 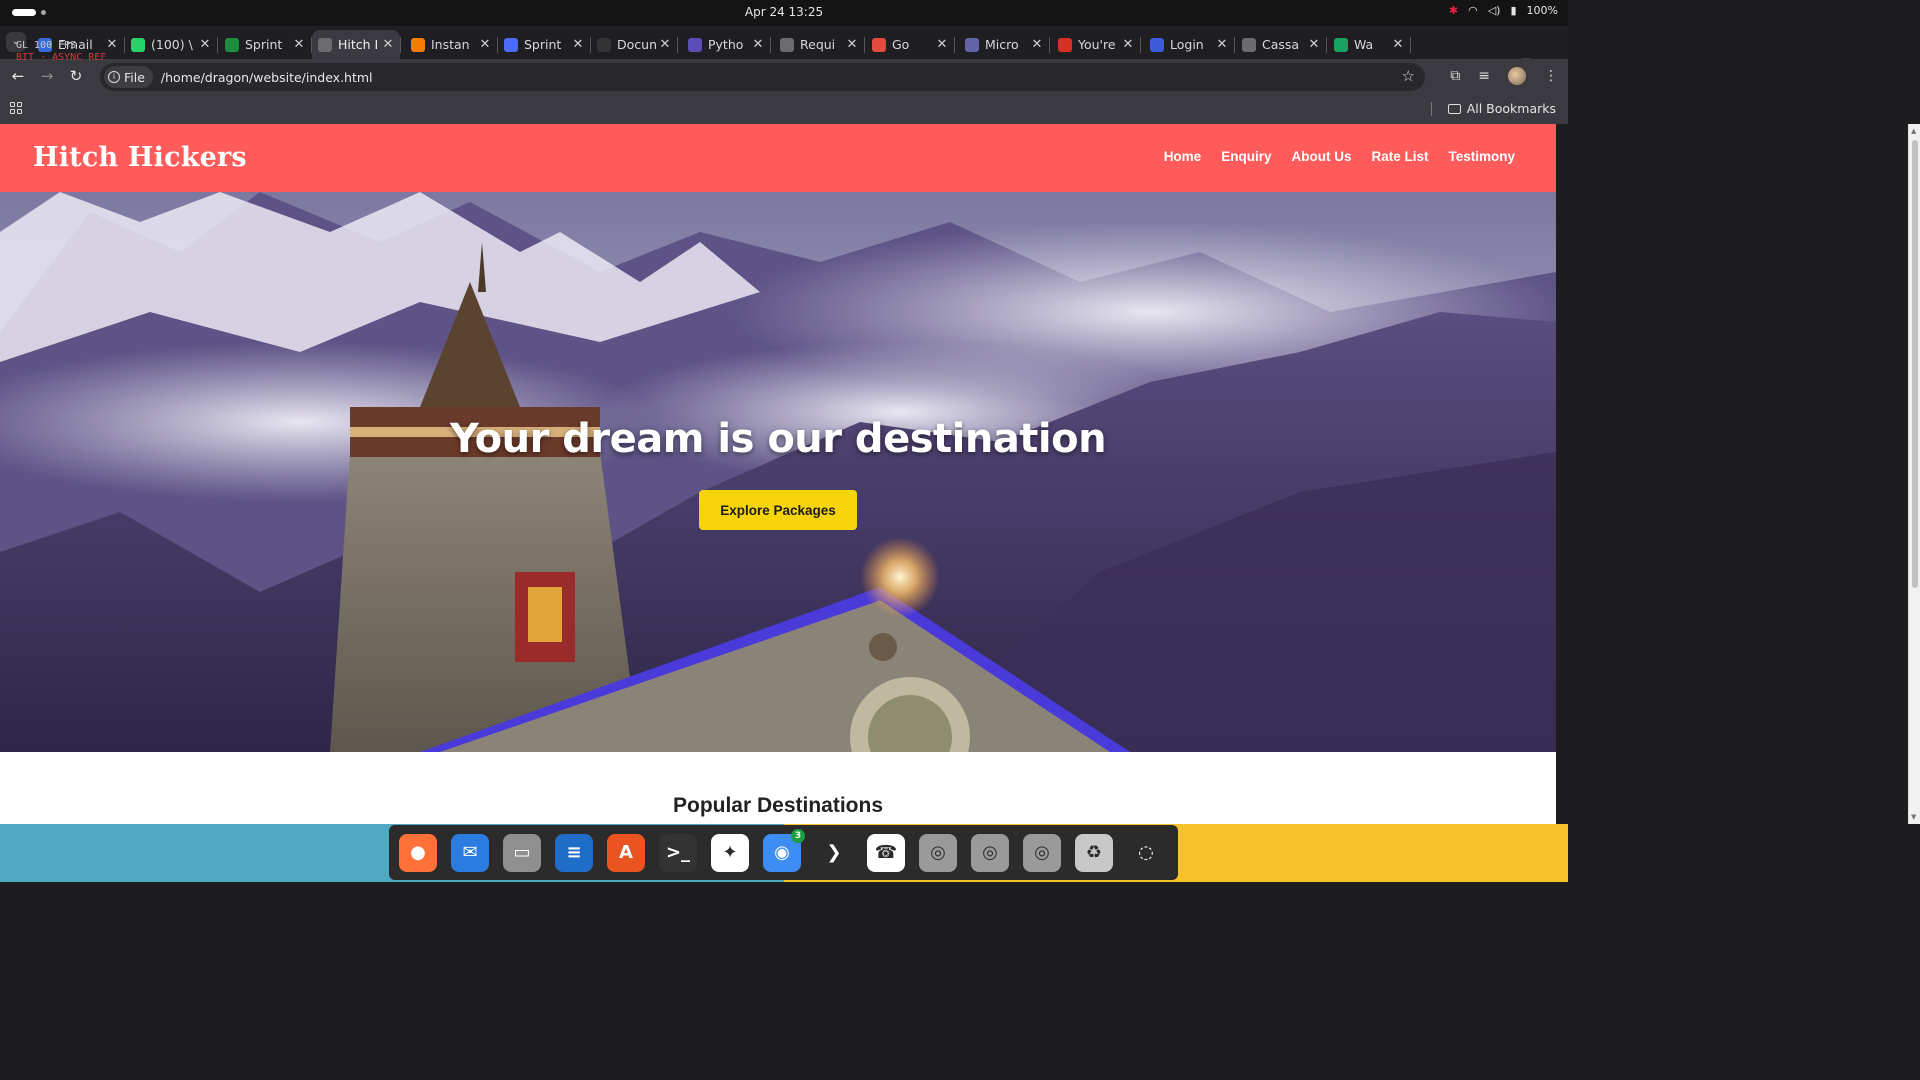 I want to click on slack-icon: ✦, so click(x=730, y=852).